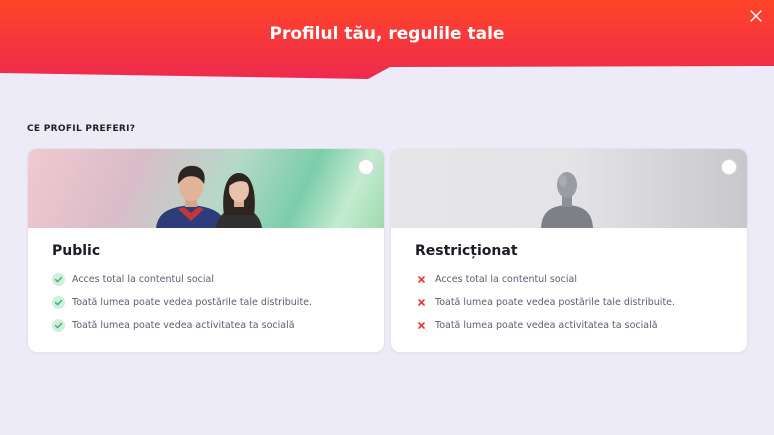  What do you see at coordinates (466, 251) in the screenshot?
I see `restricted-title: Restricționat` at bounding box center [466, 251].